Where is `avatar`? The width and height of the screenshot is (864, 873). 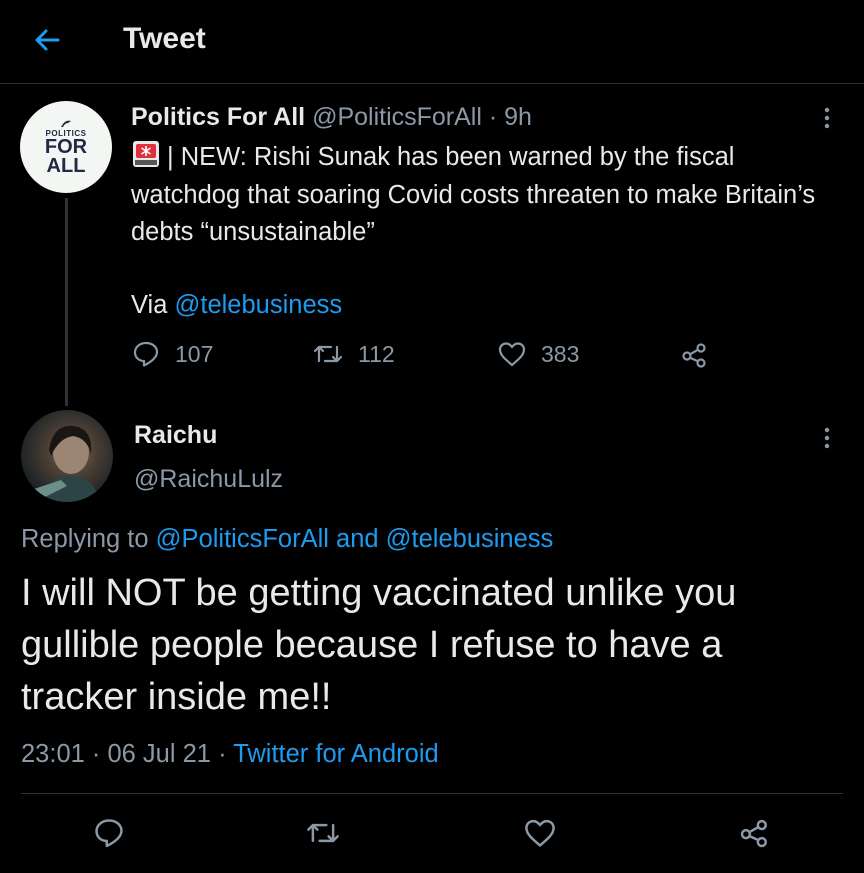
avatar is located at coordinates (67, 456).